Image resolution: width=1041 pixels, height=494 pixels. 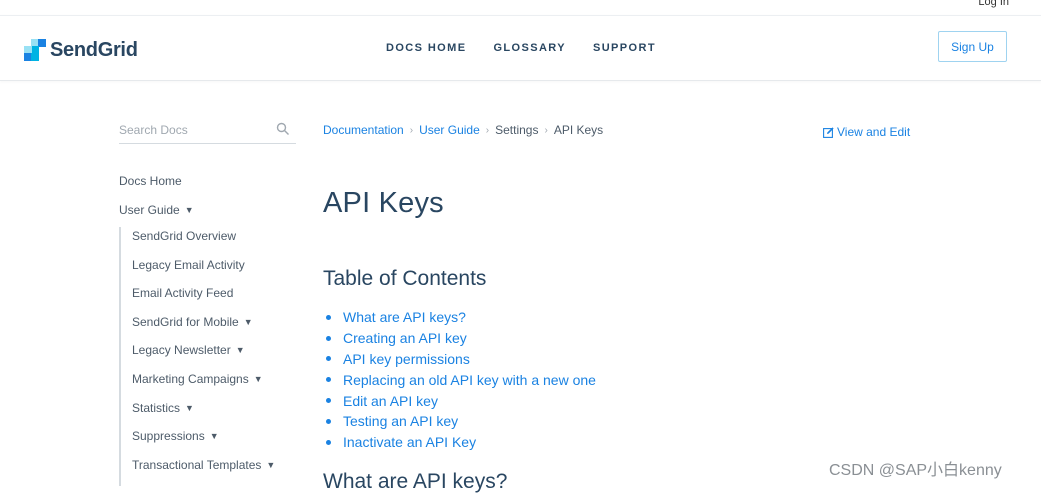 I want to click on watermark: CSDN @SAP小白kenny, so click(x=915, y=470).